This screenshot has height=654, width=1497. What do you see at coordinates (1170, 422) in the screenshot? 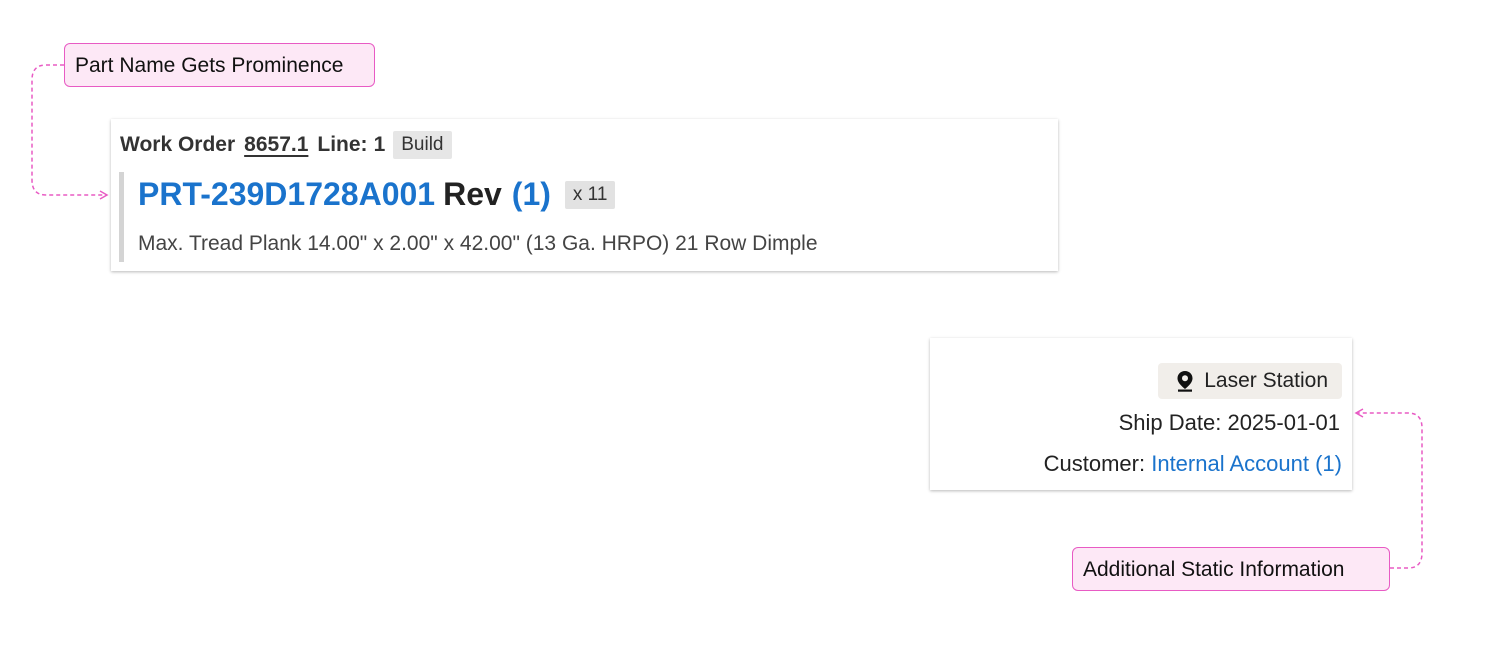
I see `ship-date-label: Ship Date:` at bounding box center [1170, 422].